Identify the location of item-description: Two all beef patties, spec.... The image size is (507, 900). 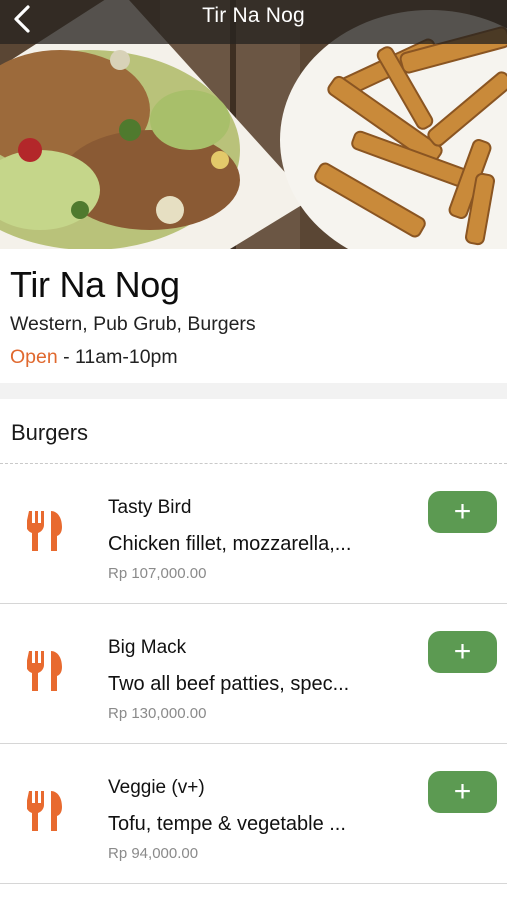
(229, 684).